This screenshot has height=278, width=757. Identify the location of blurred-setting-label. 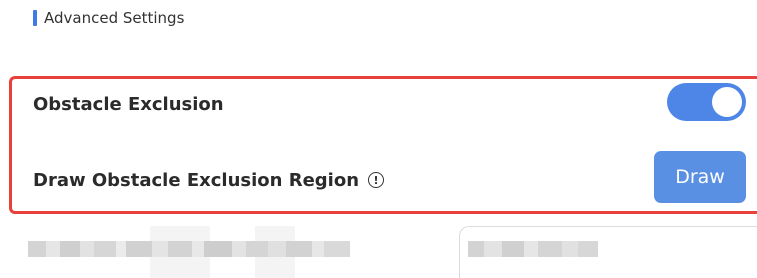
(189, 249).